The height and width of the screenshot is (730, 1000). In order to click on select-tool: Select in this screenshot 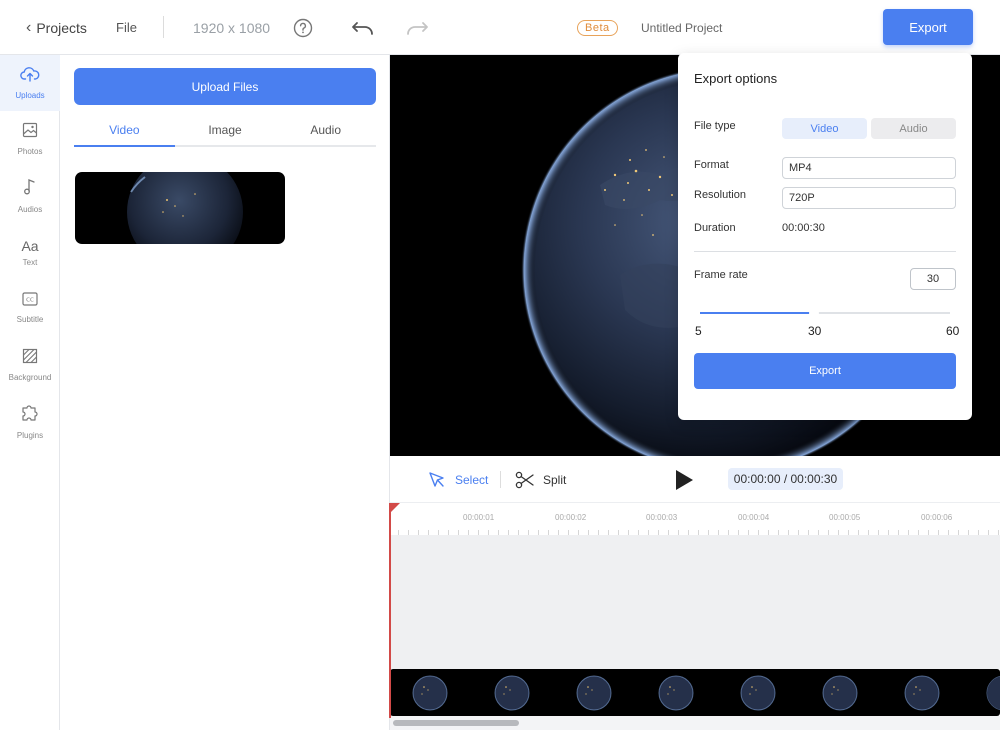, I will do `click(458, 479)`.